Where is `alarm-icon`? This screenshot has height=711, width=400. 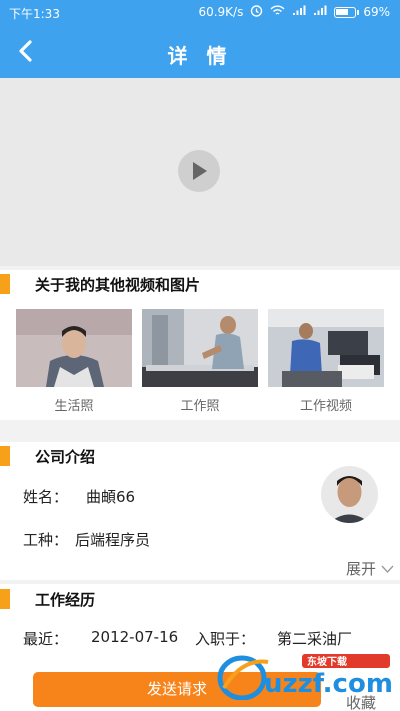
alarm-icon is located at coordinates (256, 12).